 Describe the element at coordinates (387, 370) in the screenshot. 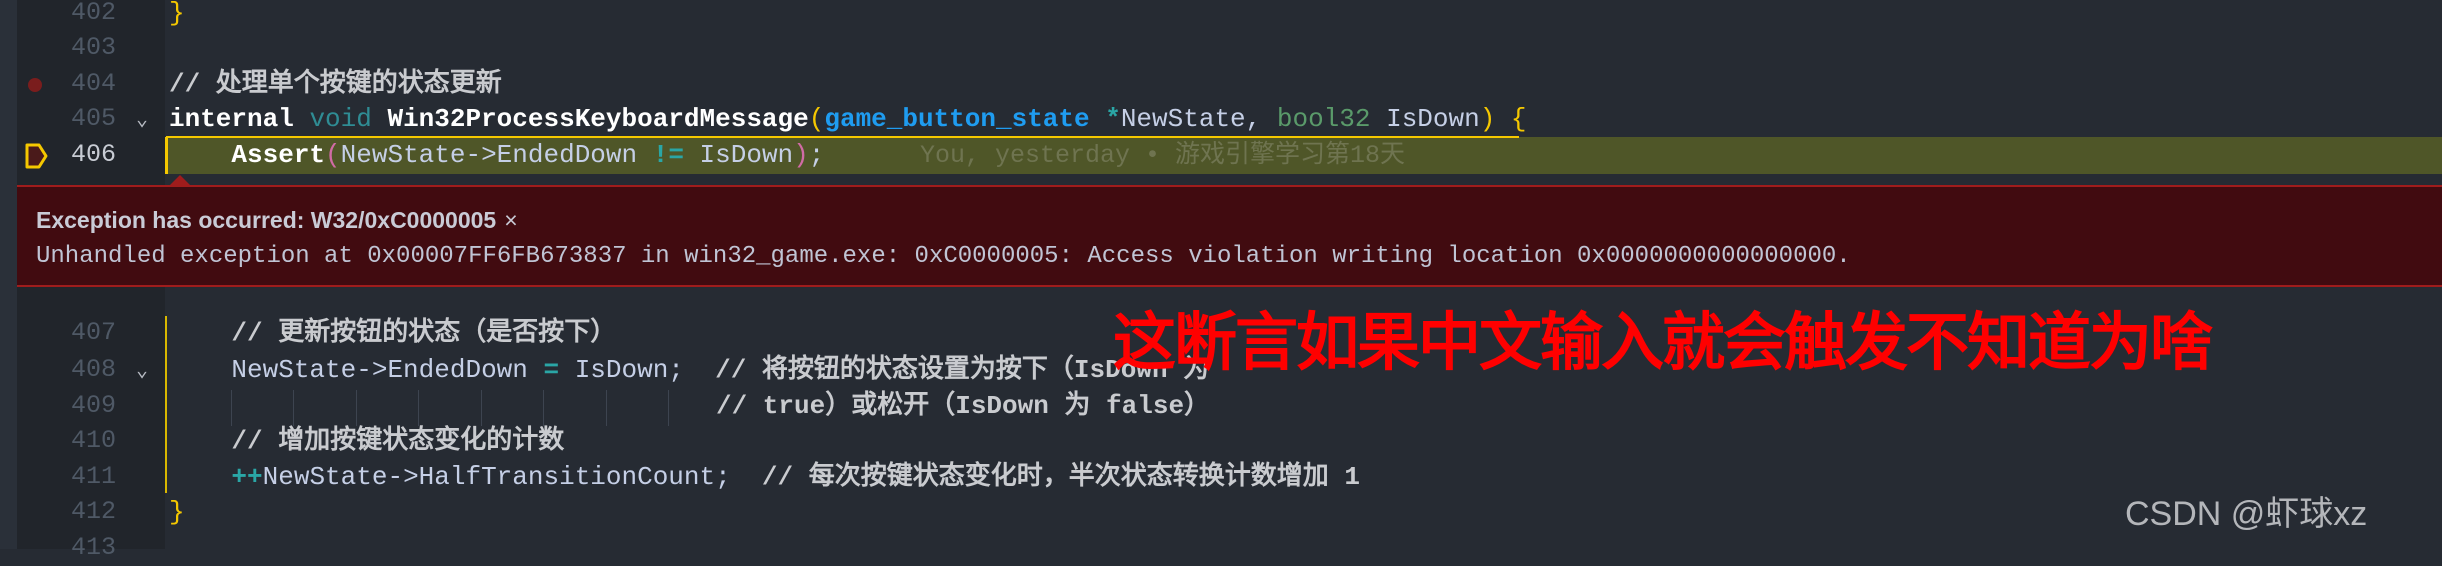

I see `code: NewState->EndedDown` at that location.